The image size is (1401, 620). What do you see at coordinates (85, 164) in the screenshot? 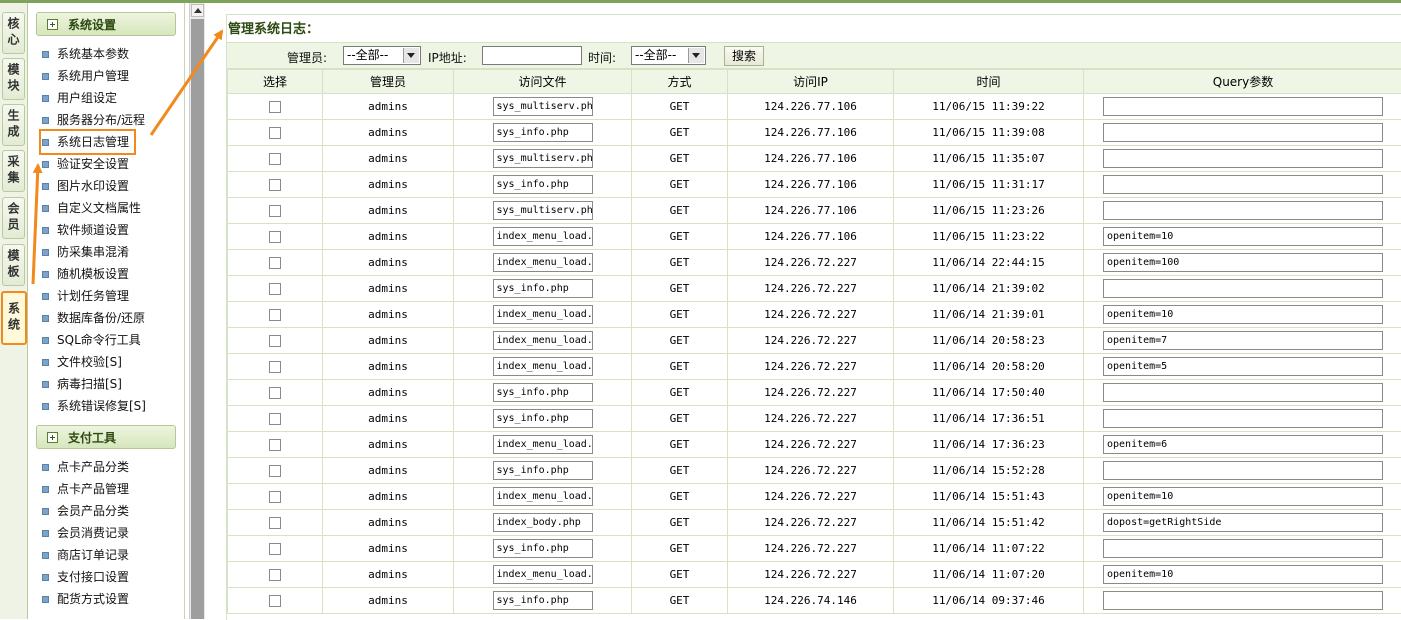
I see `menu-item: 验证安全设置` at bounding box center [85, 164].